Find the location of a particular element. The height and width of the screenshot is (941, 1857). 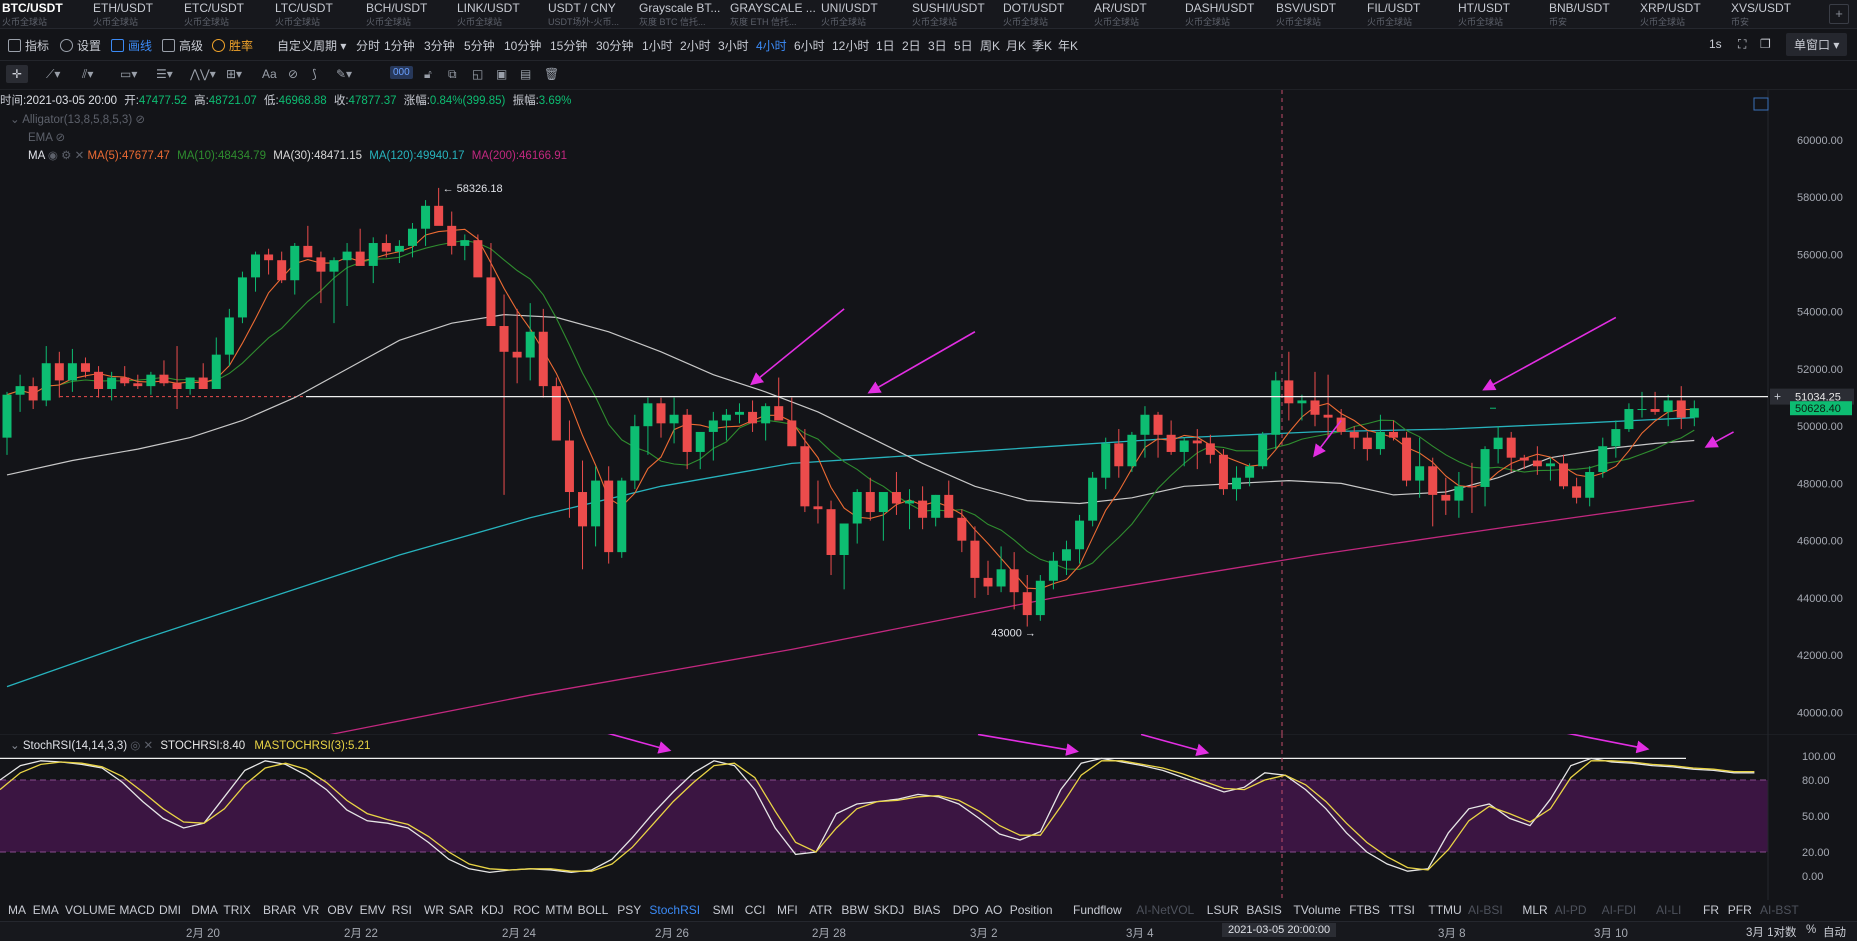

log-scale-toggle: 3月 1对数 is located at coordinates (1771, 932).